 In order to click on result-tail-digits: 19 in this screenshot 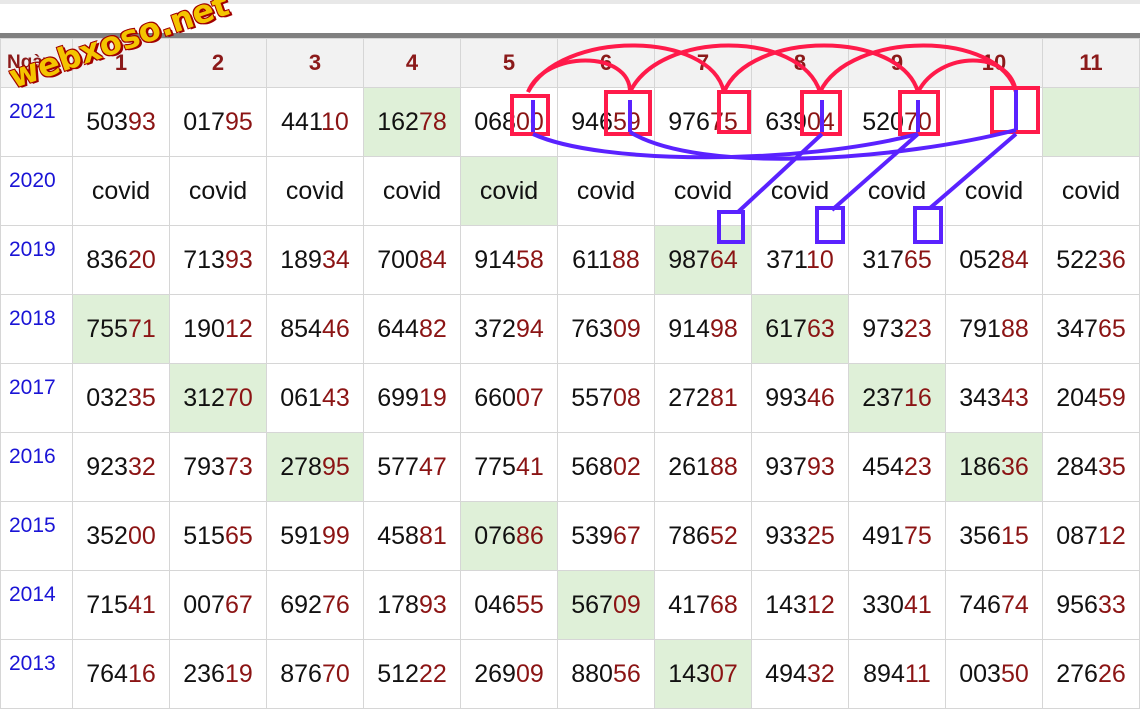, I will do `click(238, 673)`.